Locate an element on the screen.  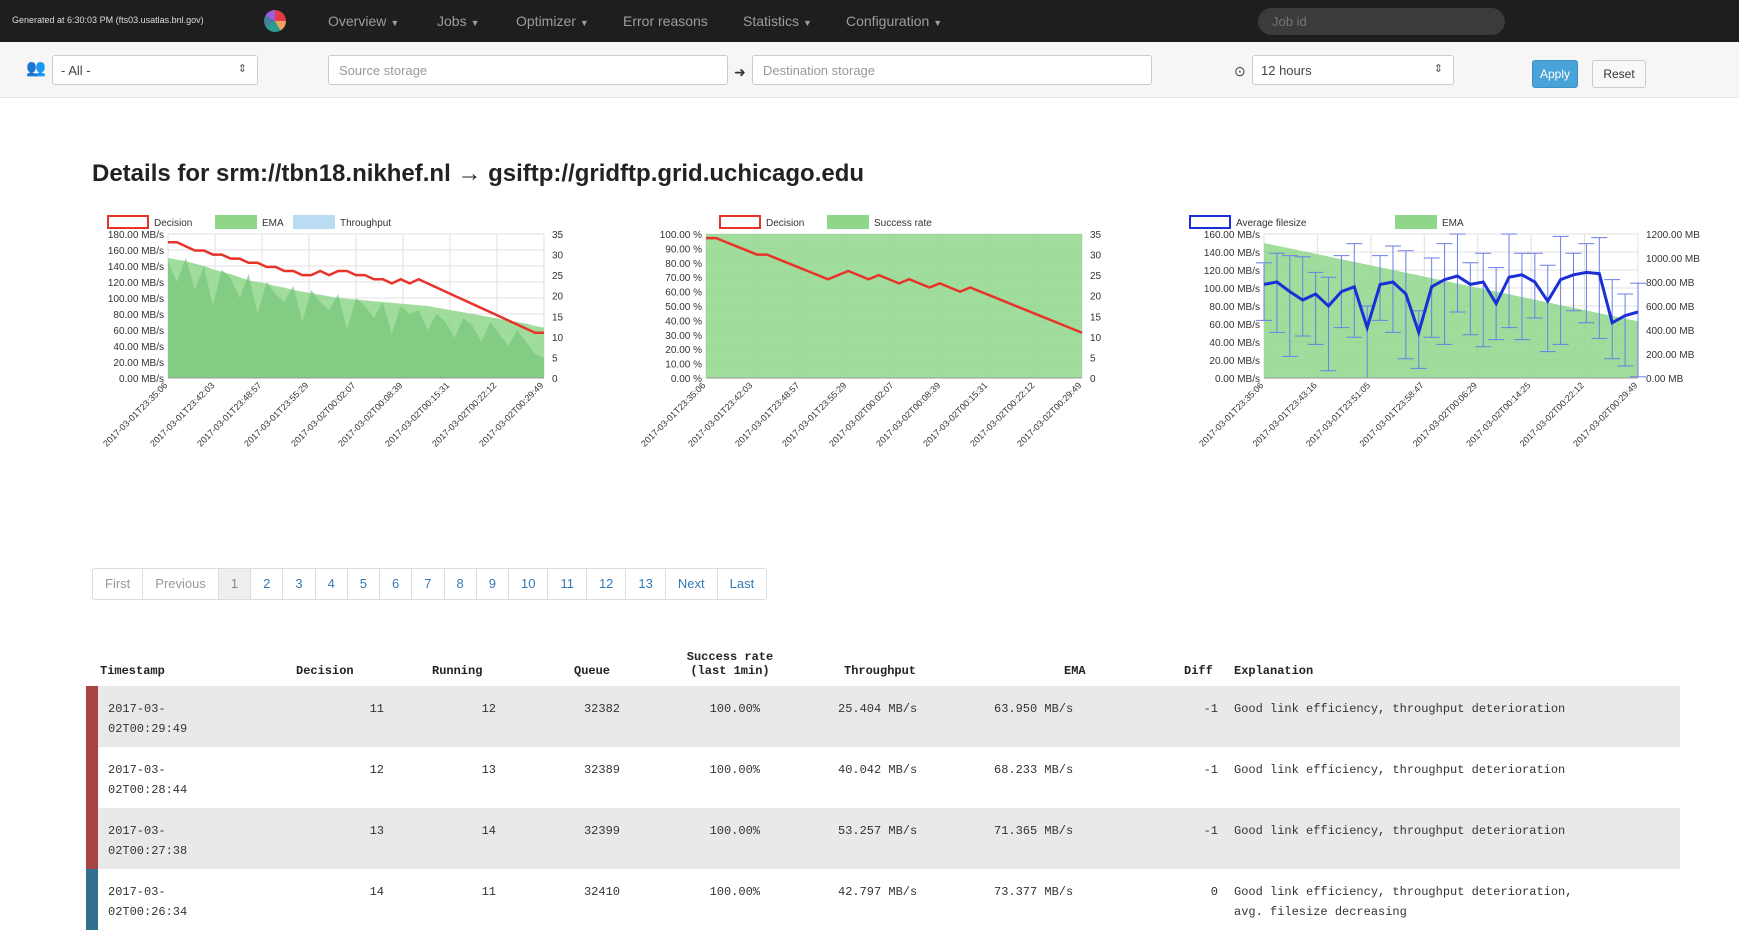
y-left-tick: 50.00 % is located at coordinates (683, 307).